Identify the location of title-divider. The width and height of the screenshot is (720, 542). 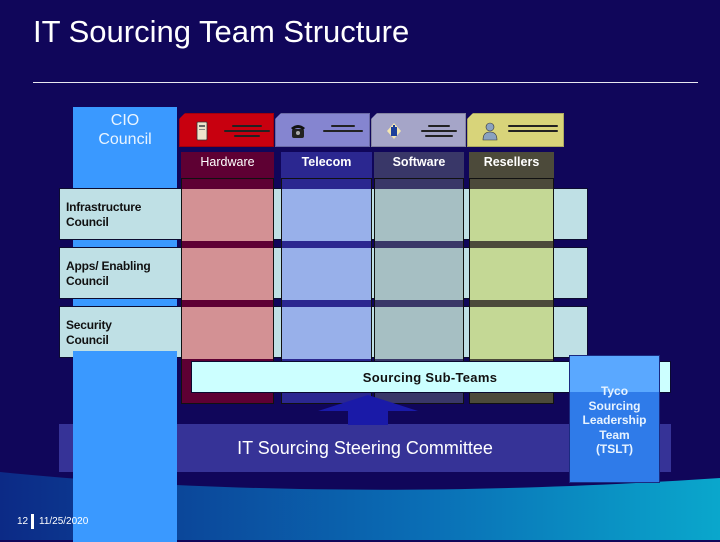
(365, 82).